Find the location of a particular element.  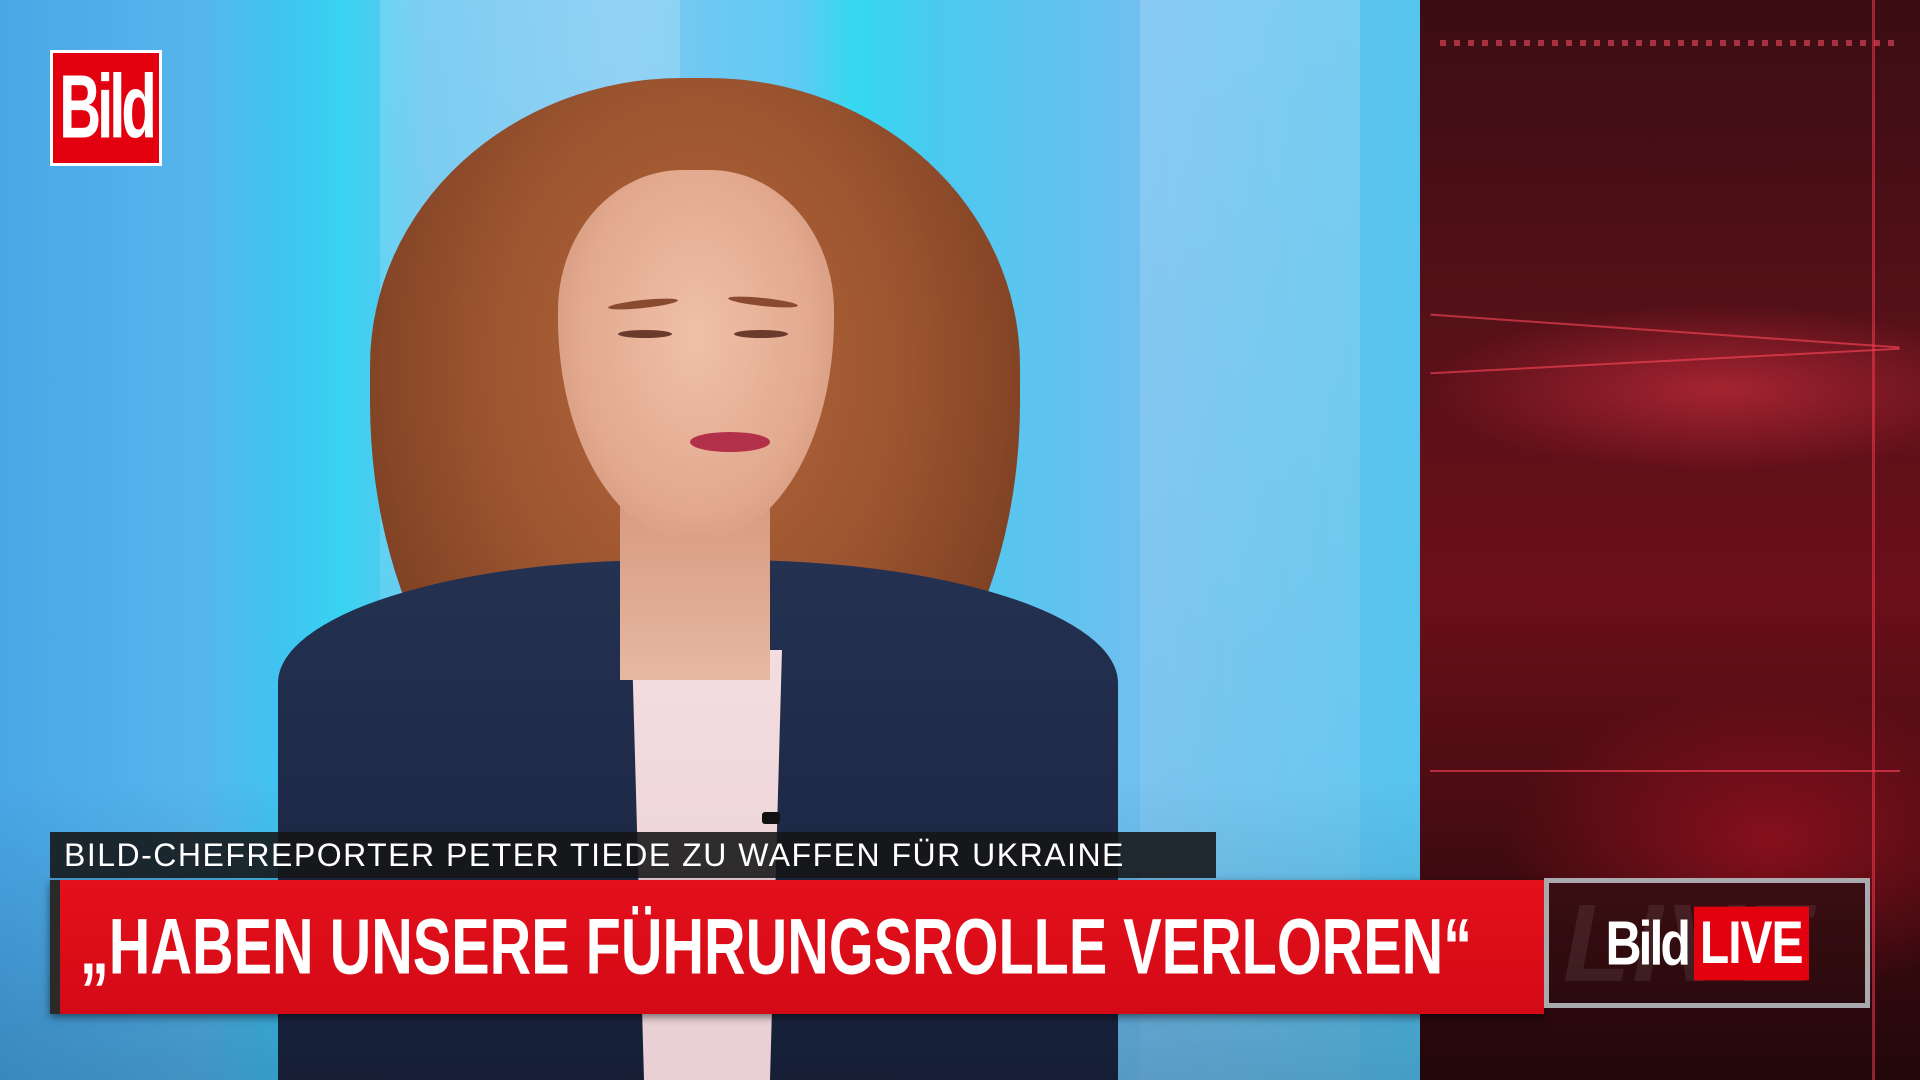

live-bug-brand: Bild is located at coordinates (1647, 943).